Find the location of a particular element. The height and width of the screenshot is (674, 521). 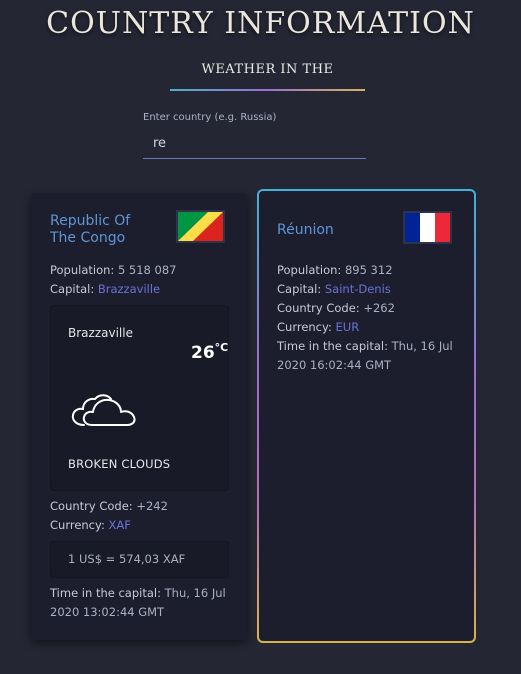

capital-link: Brazzaville is located at coordinates (129, 289).